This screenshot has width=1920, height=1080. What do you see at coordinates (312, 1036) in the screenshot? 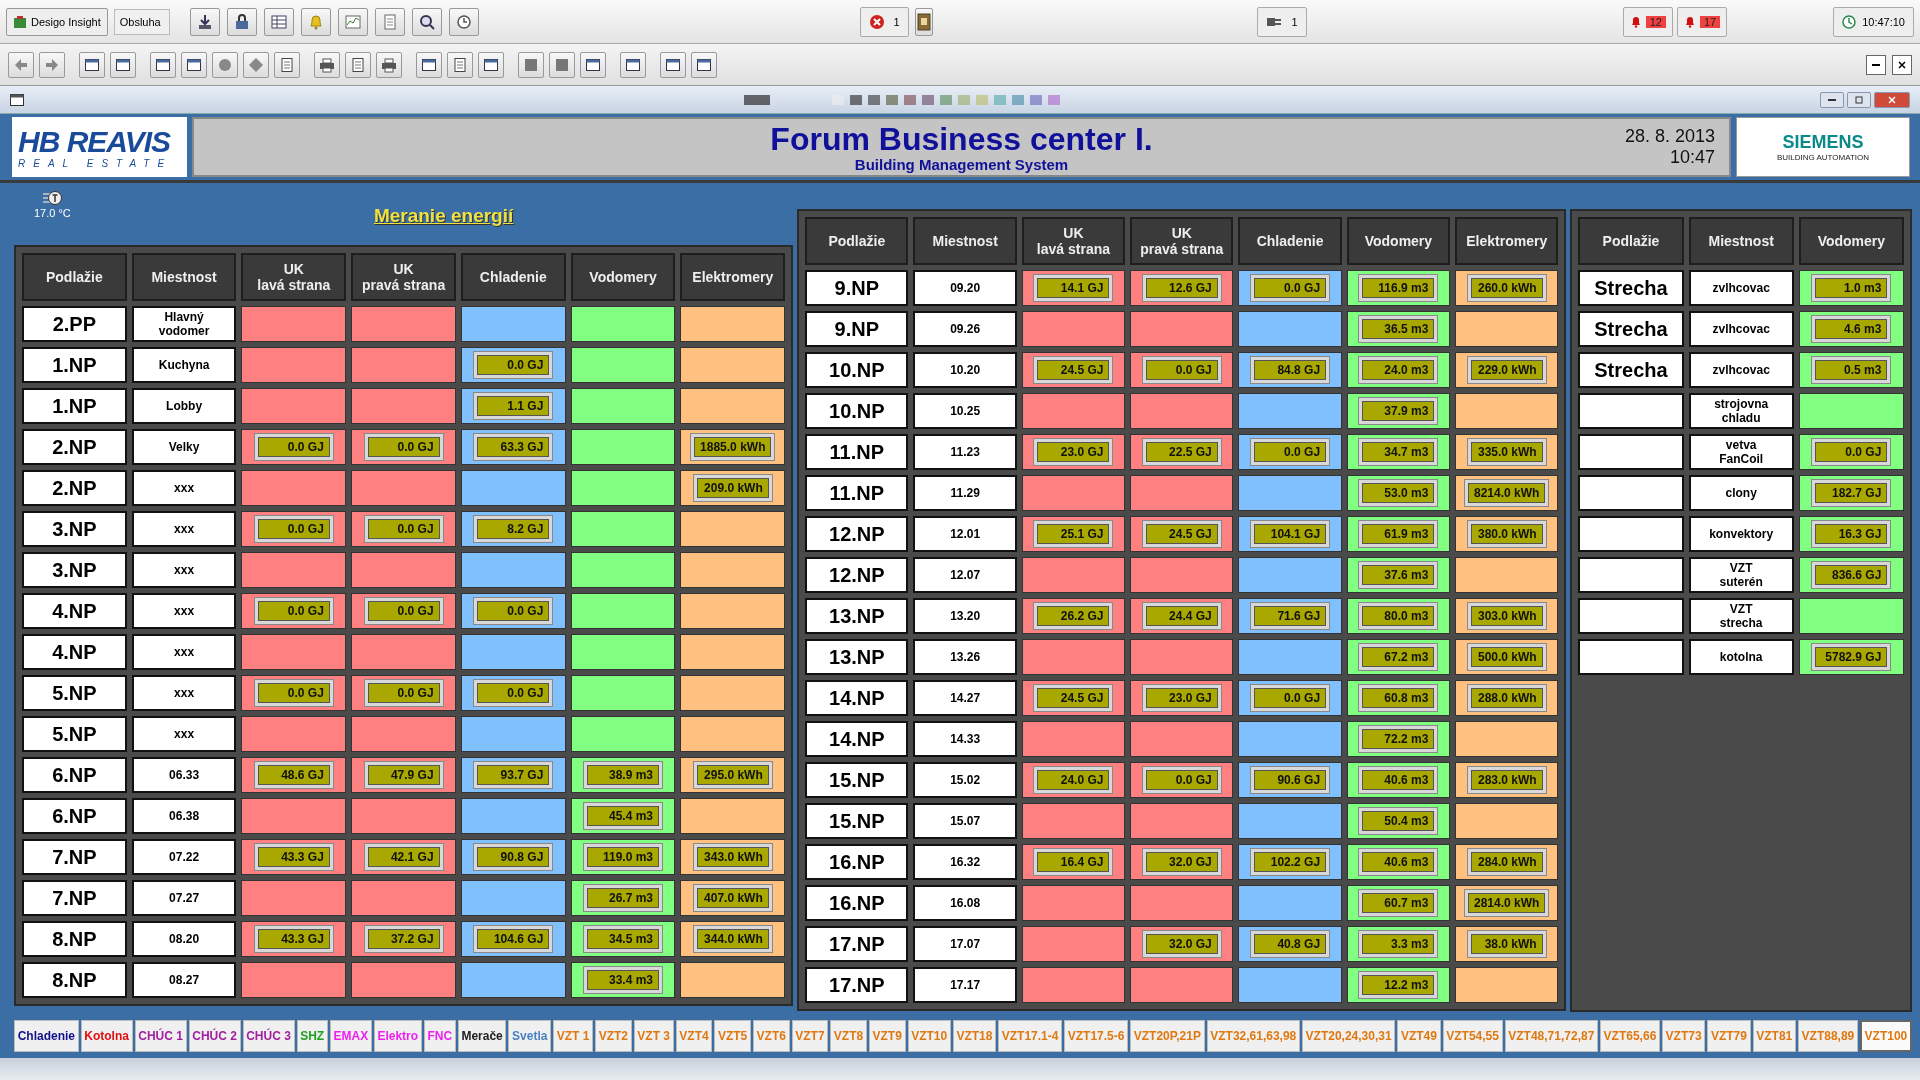
I see `page-tab: SHZ` at bounding box center [312, 1036].